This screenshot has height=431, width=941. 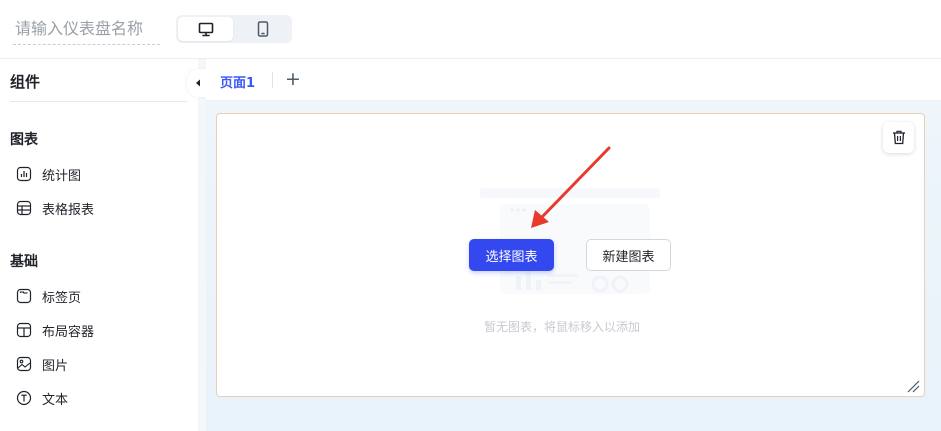 I want to click on table-icon, so click(x=24, y=208).